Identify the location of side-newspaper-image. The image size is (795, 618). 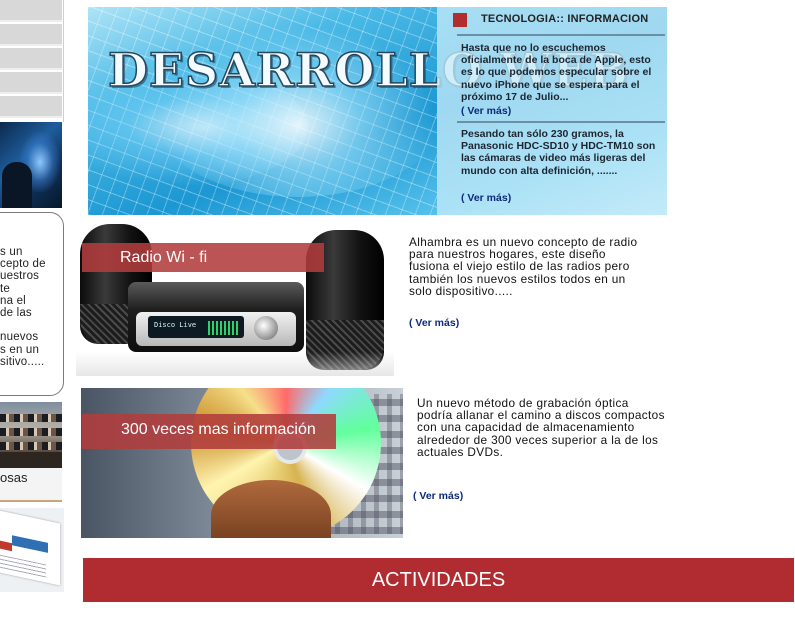
(32, 550).